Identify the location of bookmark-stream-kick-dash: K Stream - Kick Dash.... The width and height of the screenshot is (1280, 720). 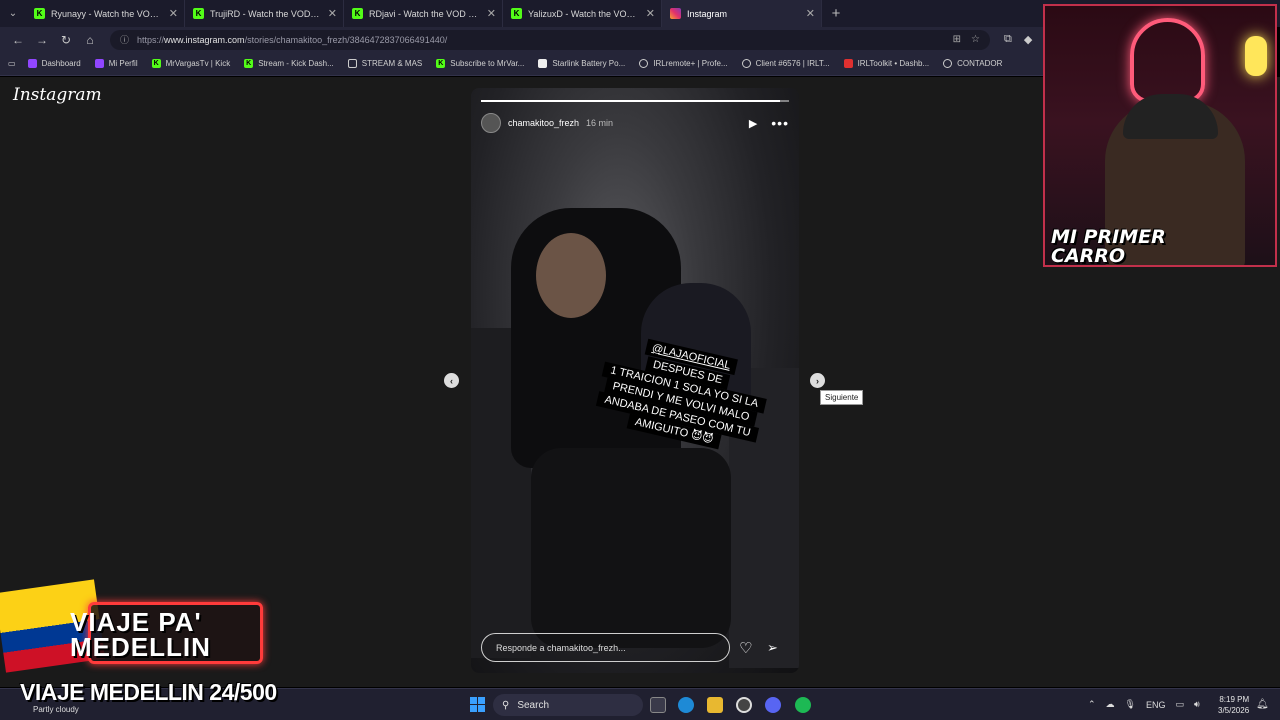
(289, 63).